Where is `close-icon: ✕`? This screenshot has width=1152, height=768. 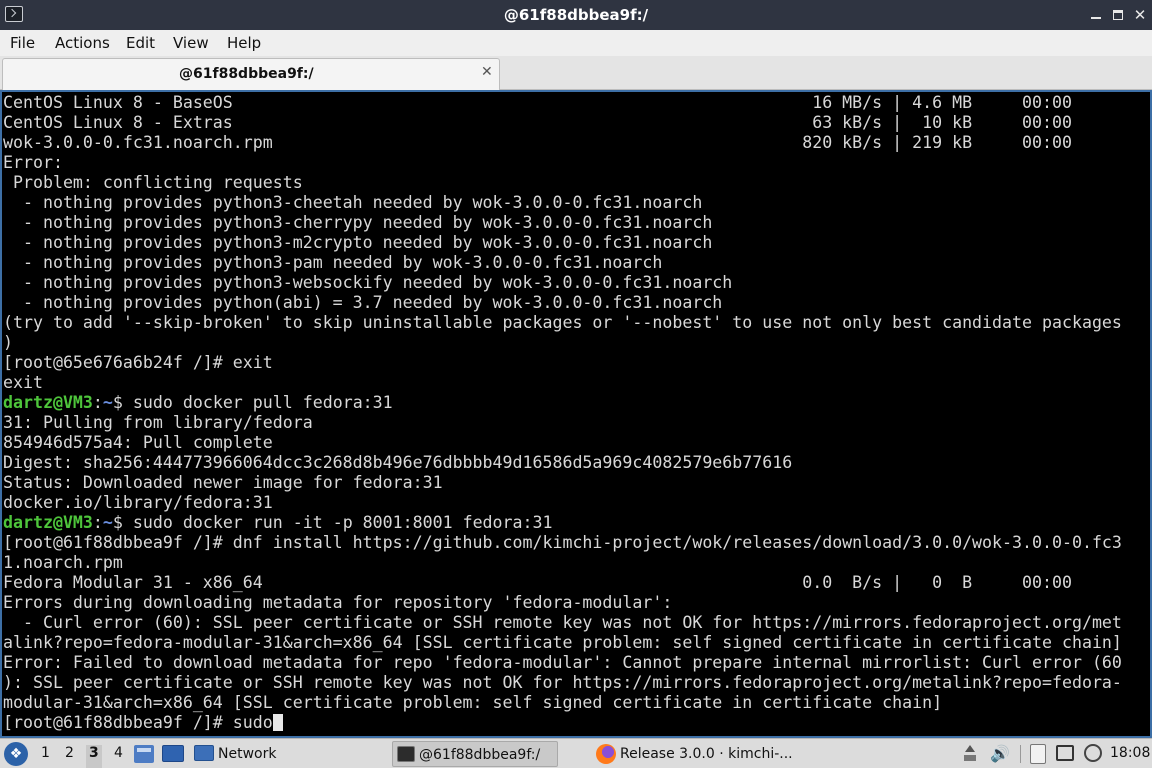 close-icon: ✕ is located at coordinates (1140, 15).